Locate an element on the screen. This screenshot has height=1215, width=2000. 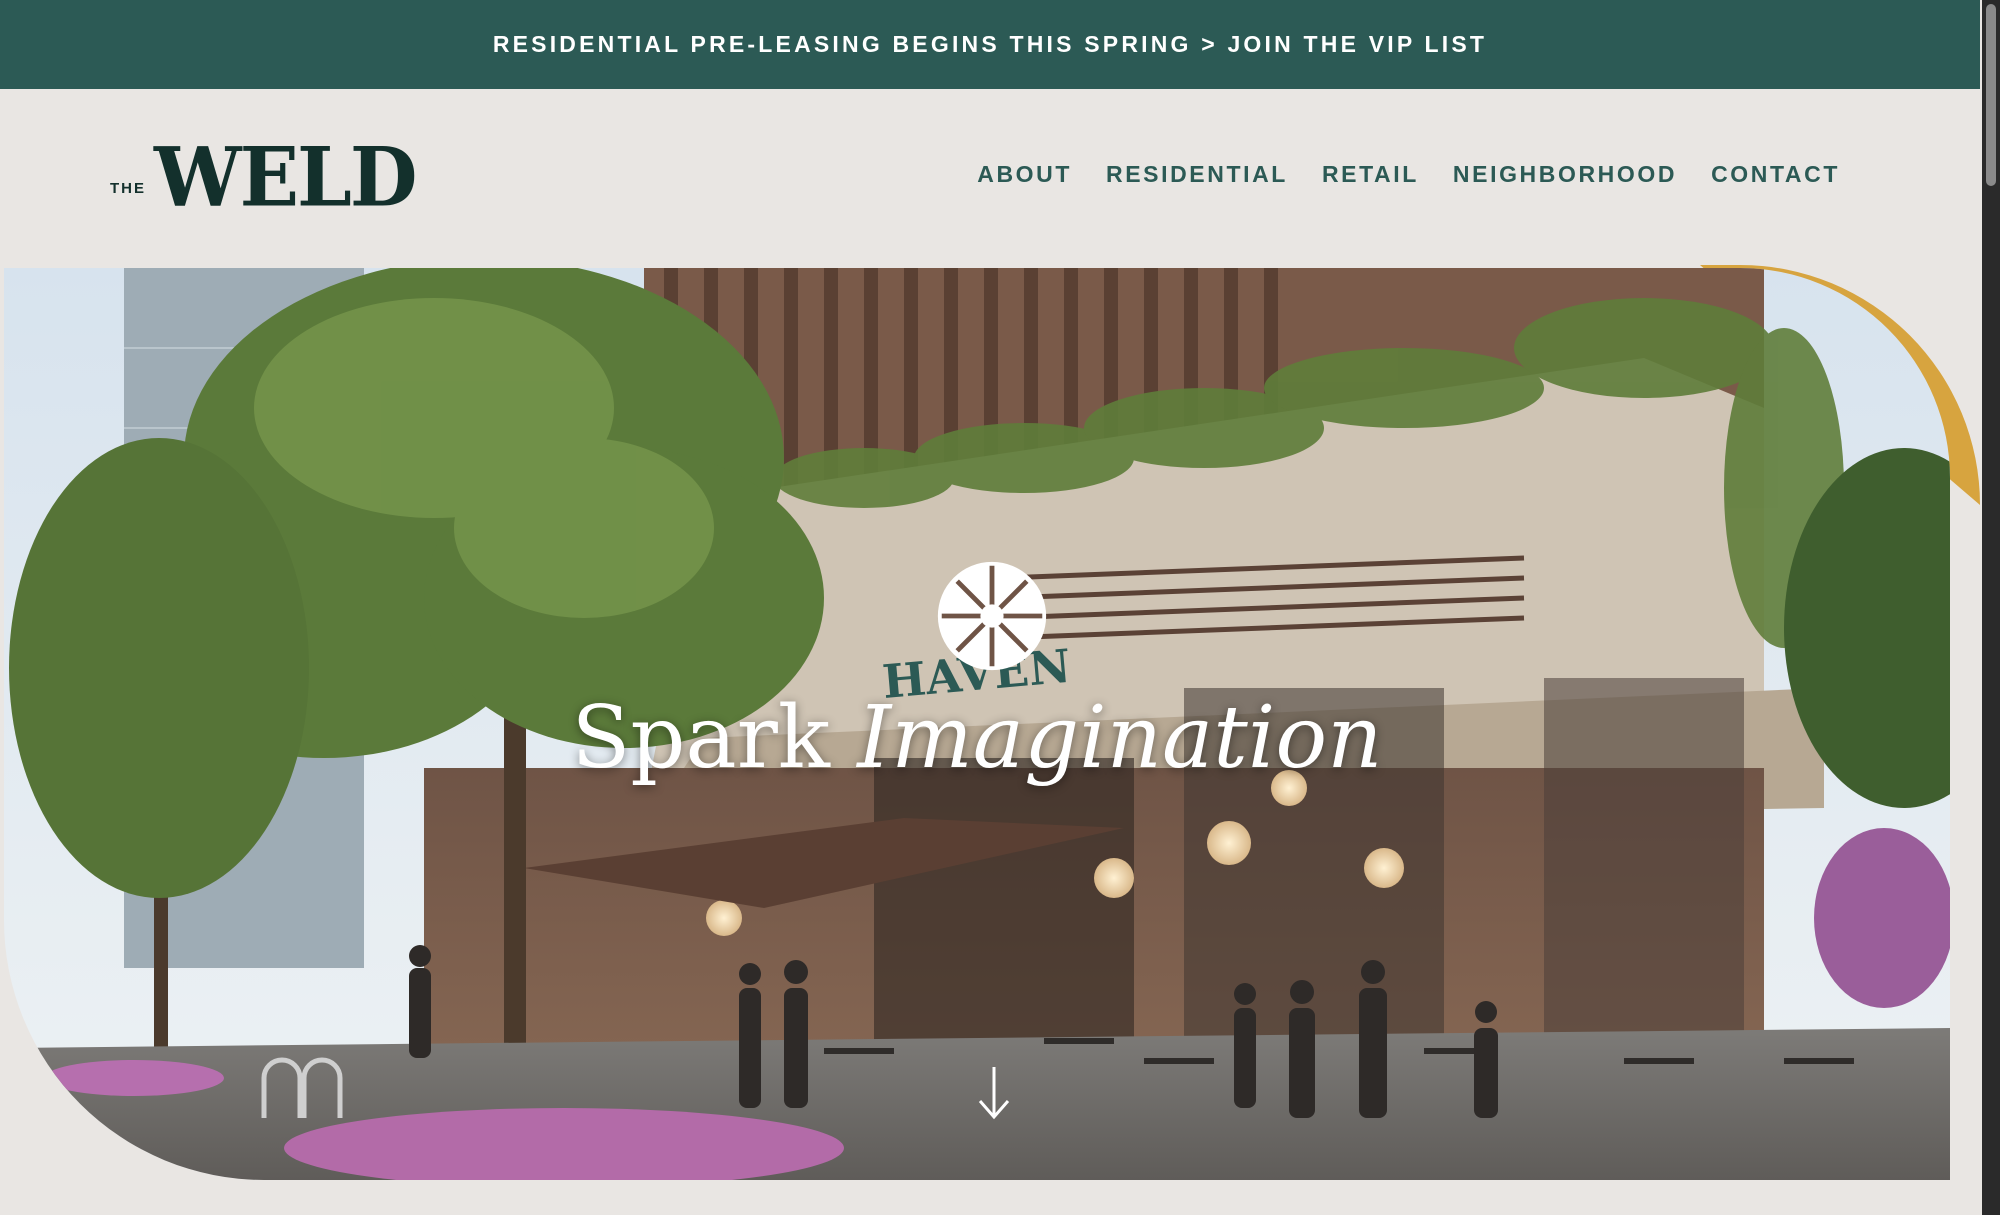
nav-item-residential: RESIDENTIAL is located at coordinates (1197, 174).